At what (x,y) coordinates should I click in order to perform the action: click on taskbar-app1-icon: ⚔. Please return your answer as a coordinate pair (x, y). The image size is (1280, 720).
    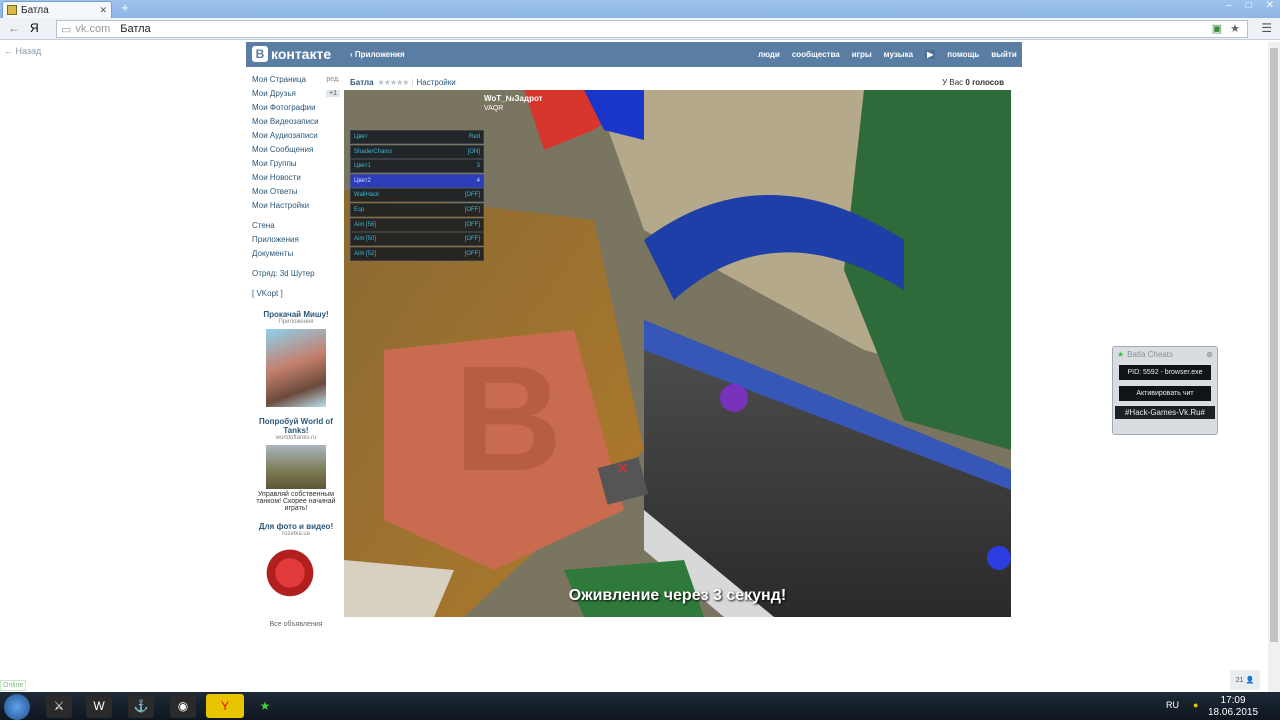
    Looking at the image, I should click on (59, 706).